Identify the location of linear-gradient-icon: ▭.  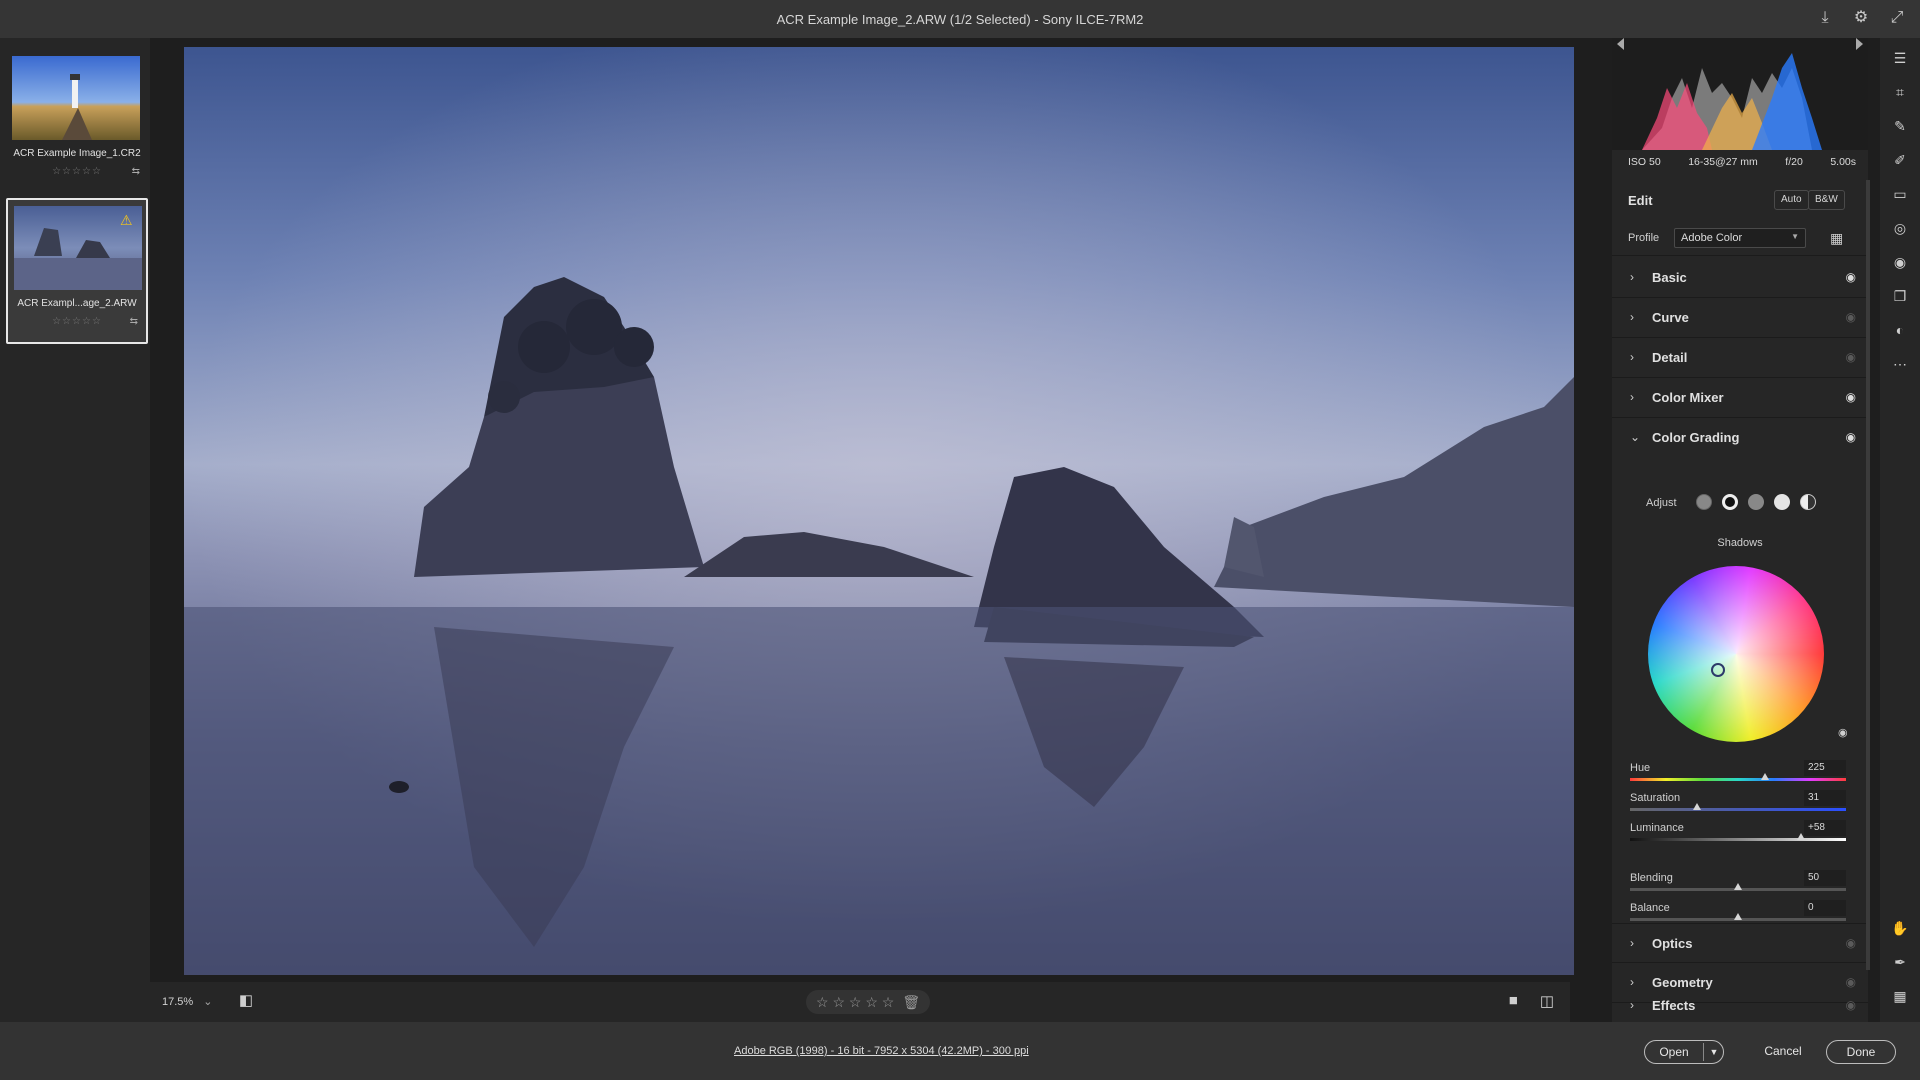
(1900, 194).